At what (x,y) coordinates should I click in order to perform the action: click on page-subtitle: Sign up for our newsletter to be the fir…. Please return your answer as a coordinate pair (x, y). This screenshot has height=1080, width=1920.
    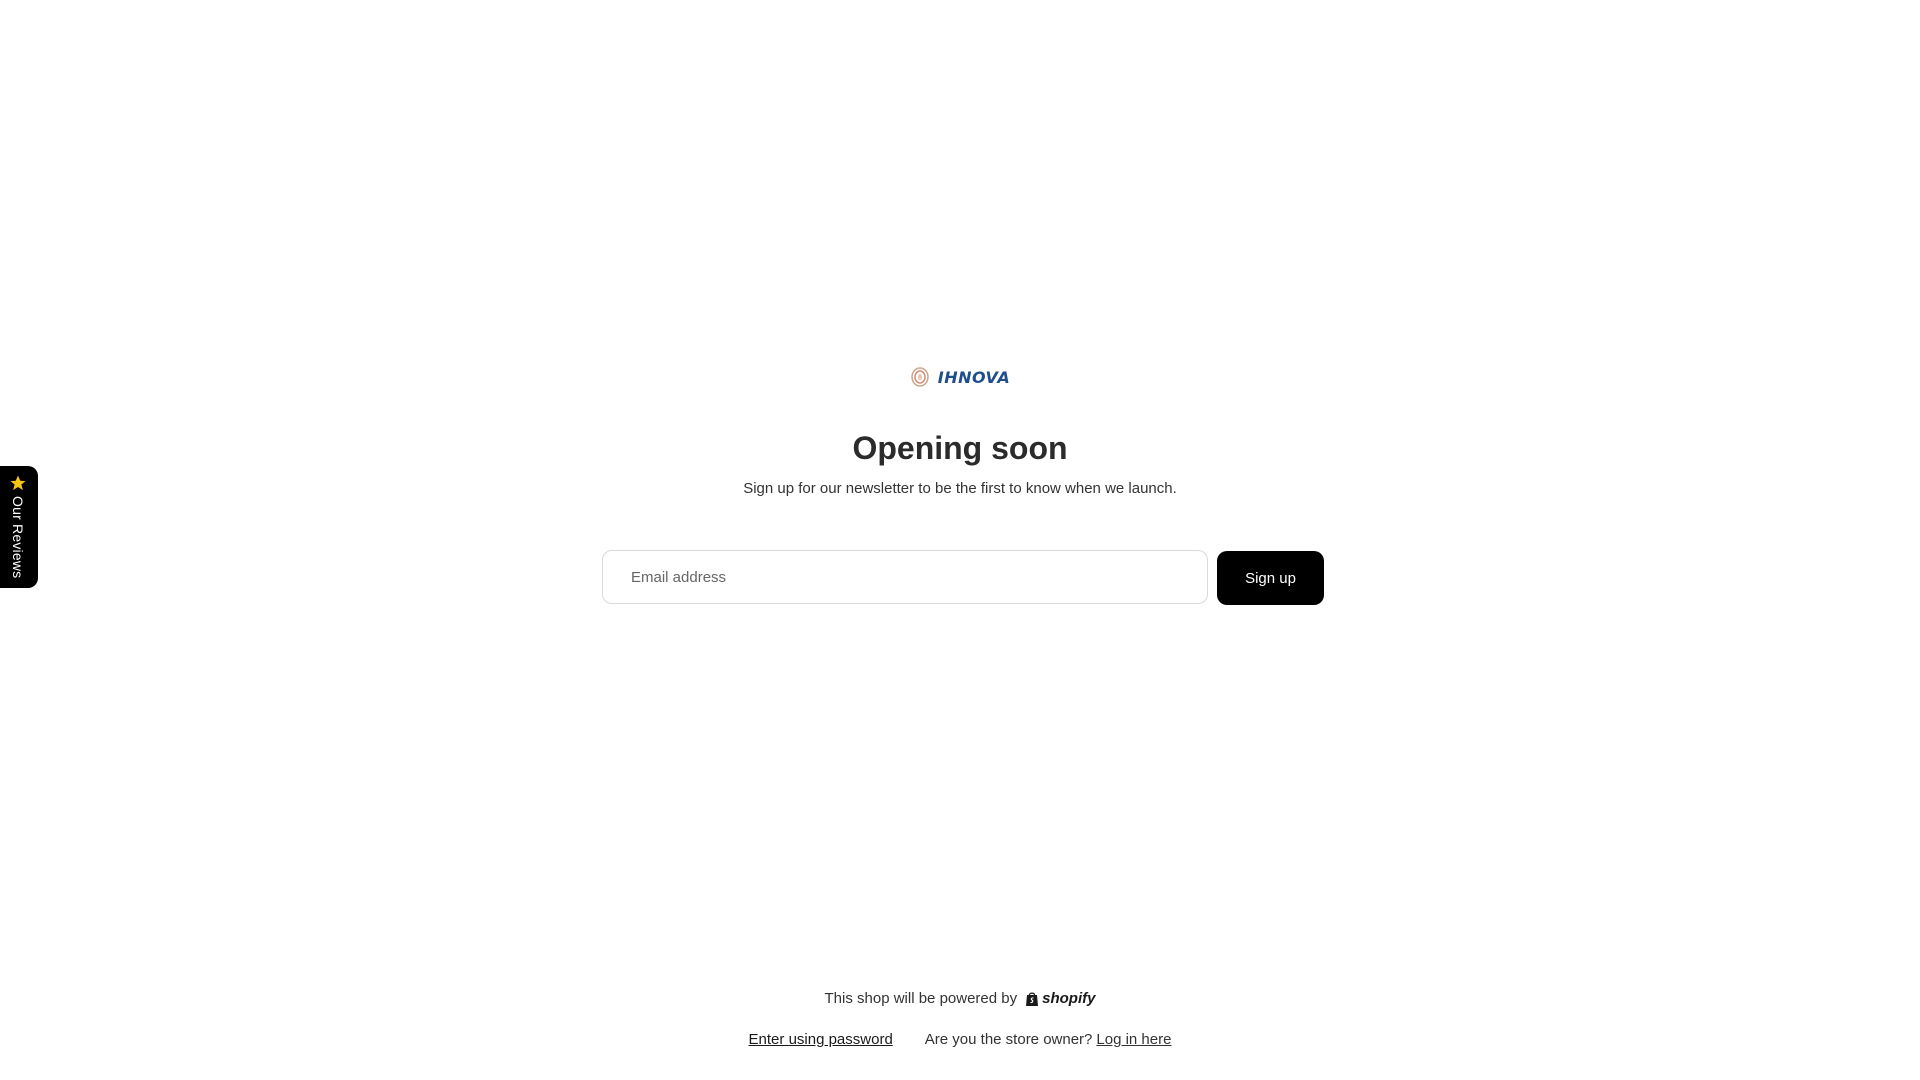
    Looking at the image, I should click on (960, 488).